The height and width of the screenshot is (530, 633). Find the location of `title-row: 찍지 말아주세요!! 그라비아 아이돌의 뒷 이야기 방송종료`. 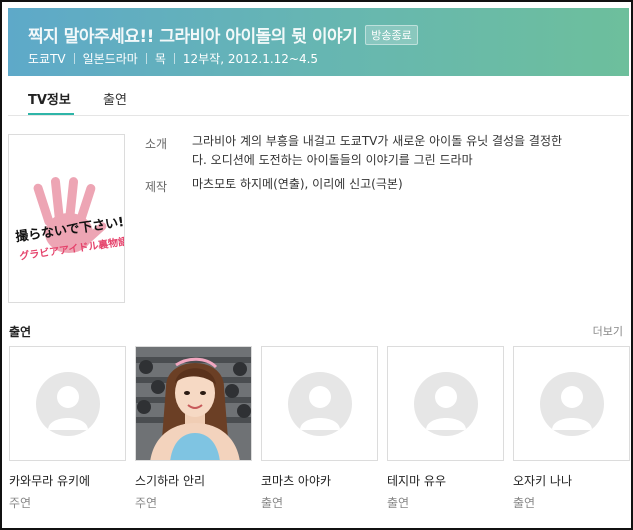

title-row: 찍지 말아주세요!! 그라비아 아이돌의 뒷 이야기 방송종료 is located at coordinates (223, 34).